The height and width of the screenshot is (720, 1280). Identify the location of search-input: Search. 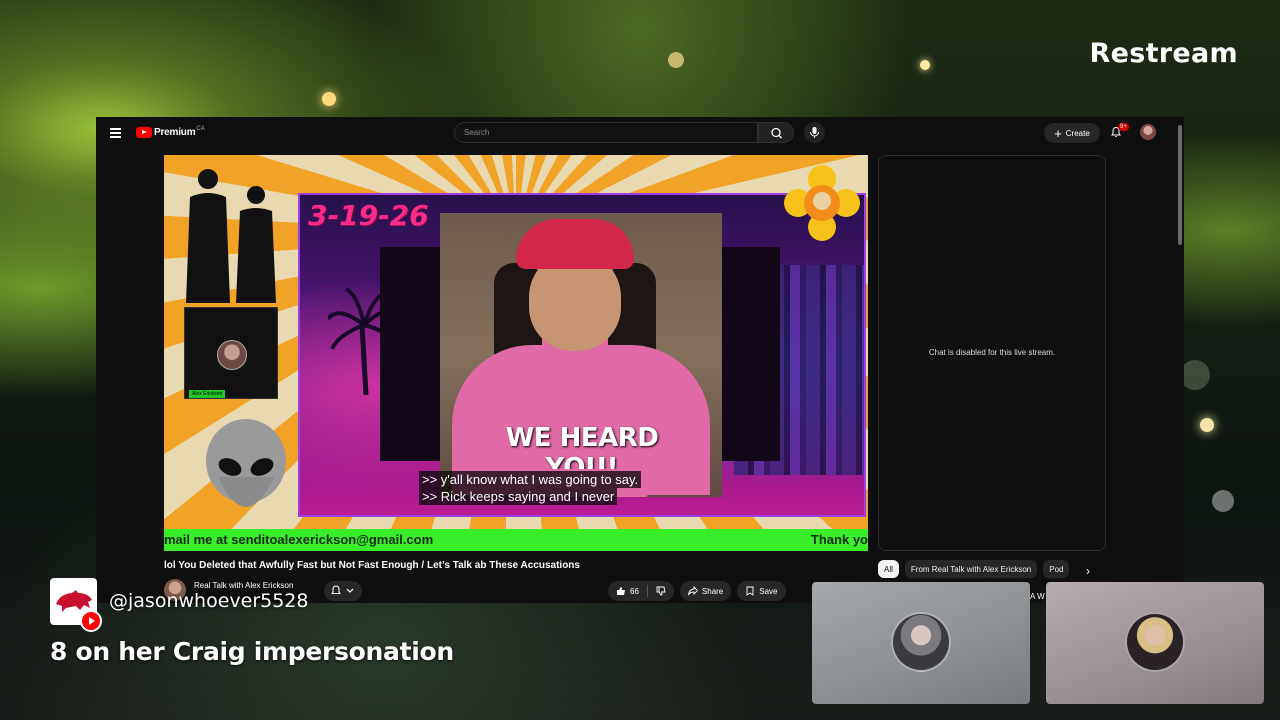
(606, 132).